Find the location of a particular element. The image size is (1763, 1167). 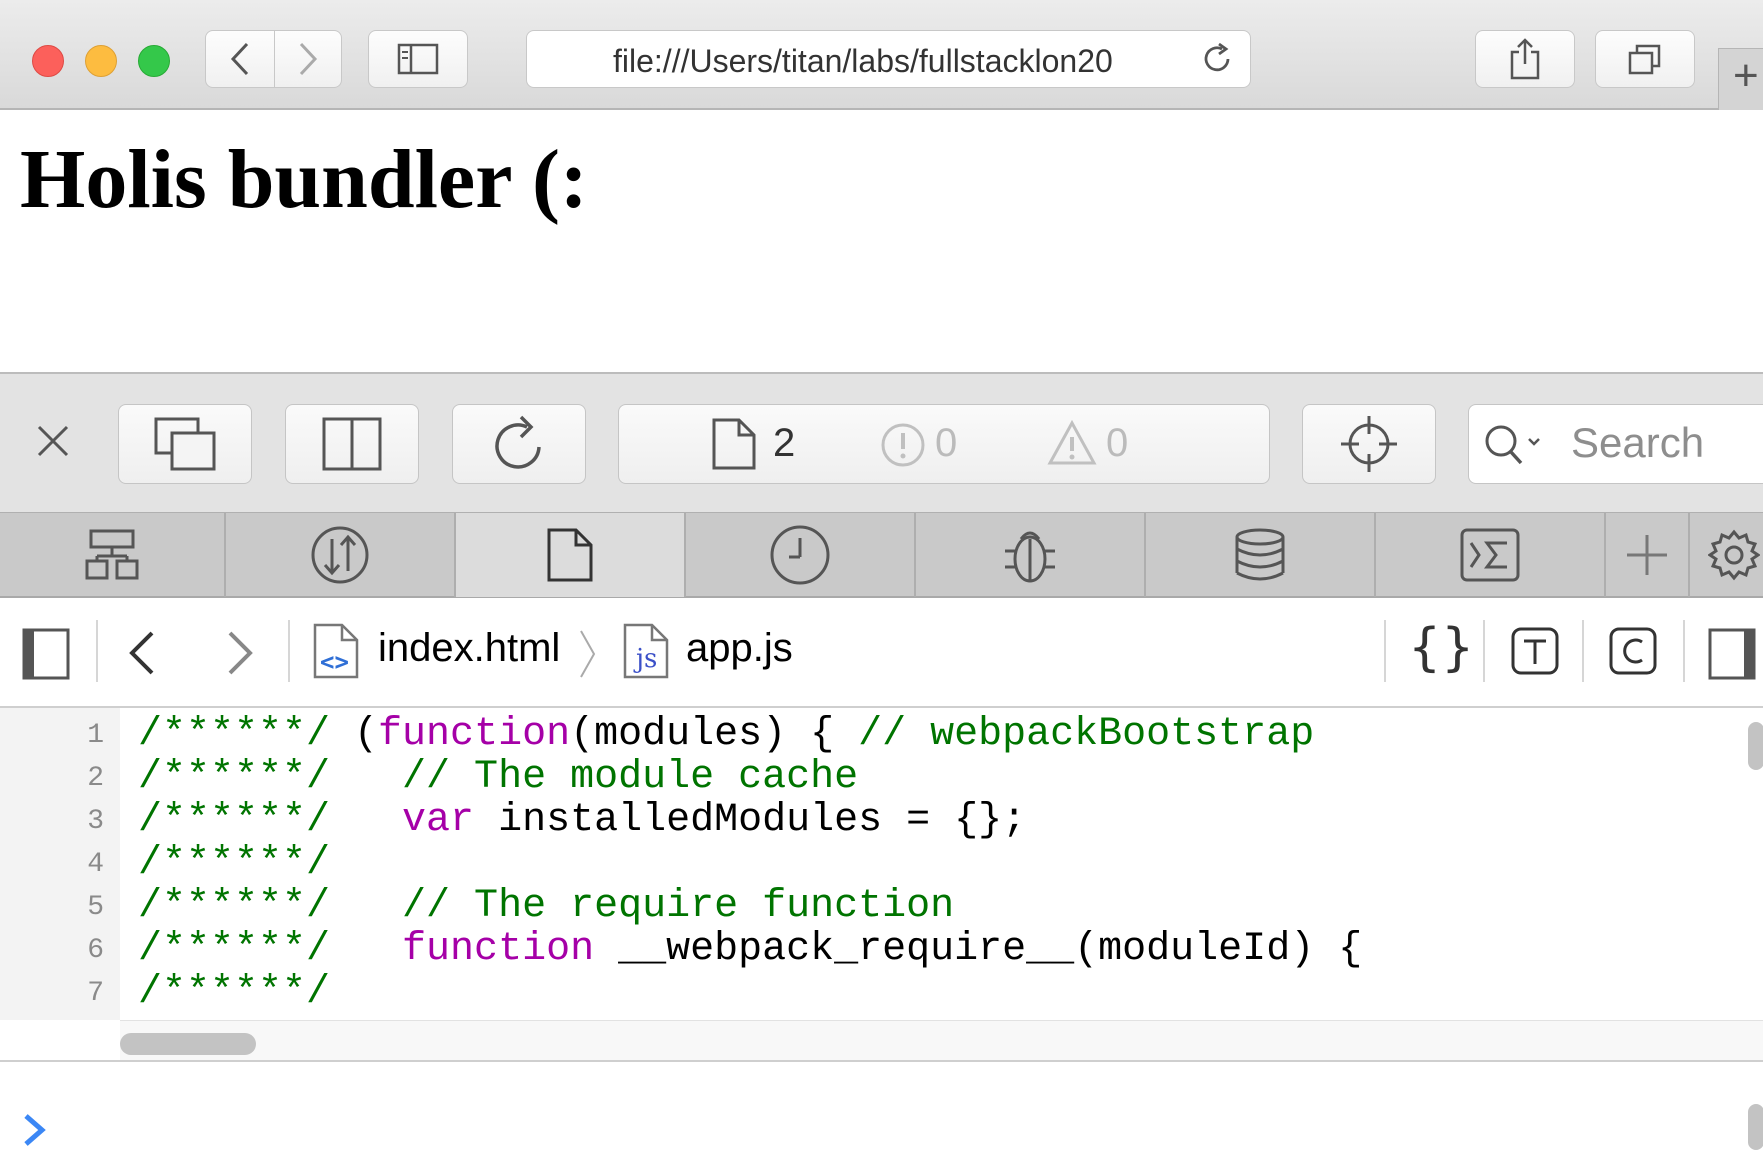

new-tab-button: + is located at coordinates (1740, 79).